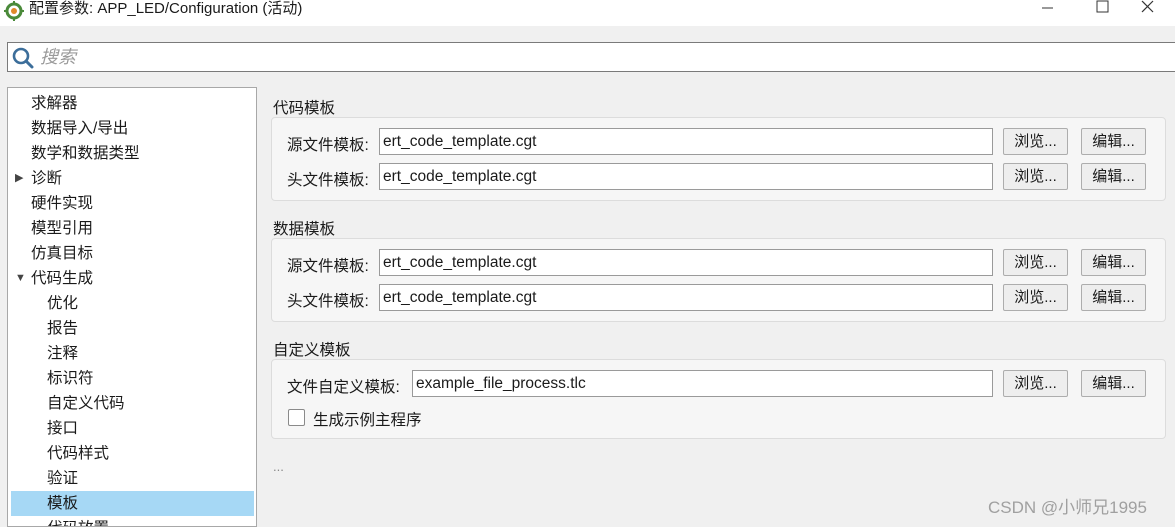 The width and height of the screenshot is (1175, 527). I want to click on close-icon, so click(1147, 6).